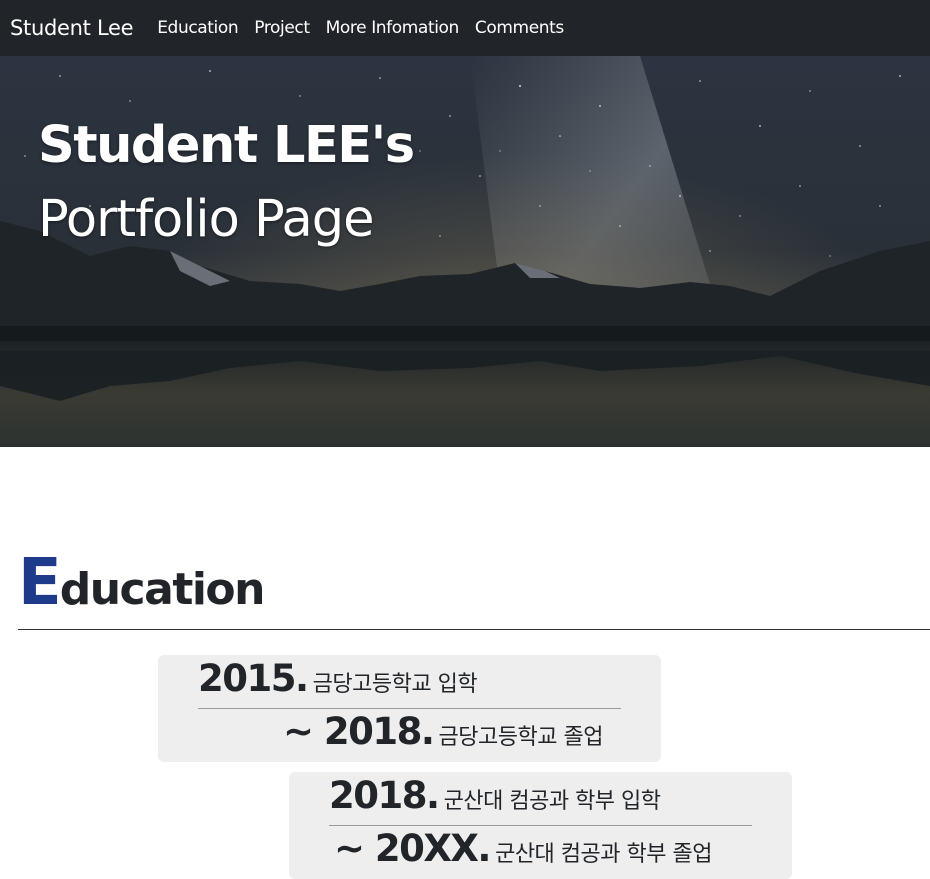 The image size is (930, 879). Describe the element at coordinates (384, 795) in the screenshot. I see `education-start-year: 2018.` at that location.